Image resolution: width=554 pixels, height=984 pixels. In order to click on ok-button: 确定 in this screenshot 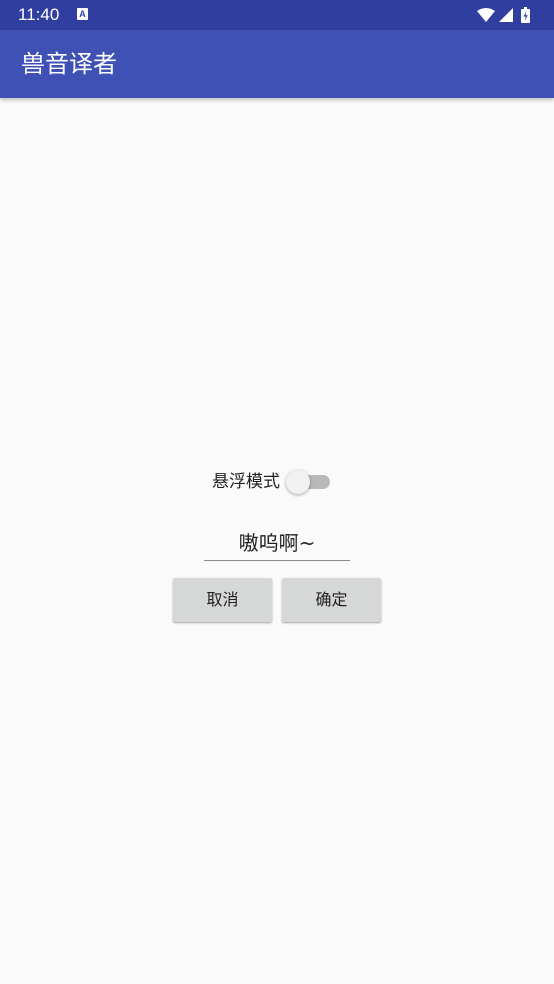, I will do `click(331, 600)`.